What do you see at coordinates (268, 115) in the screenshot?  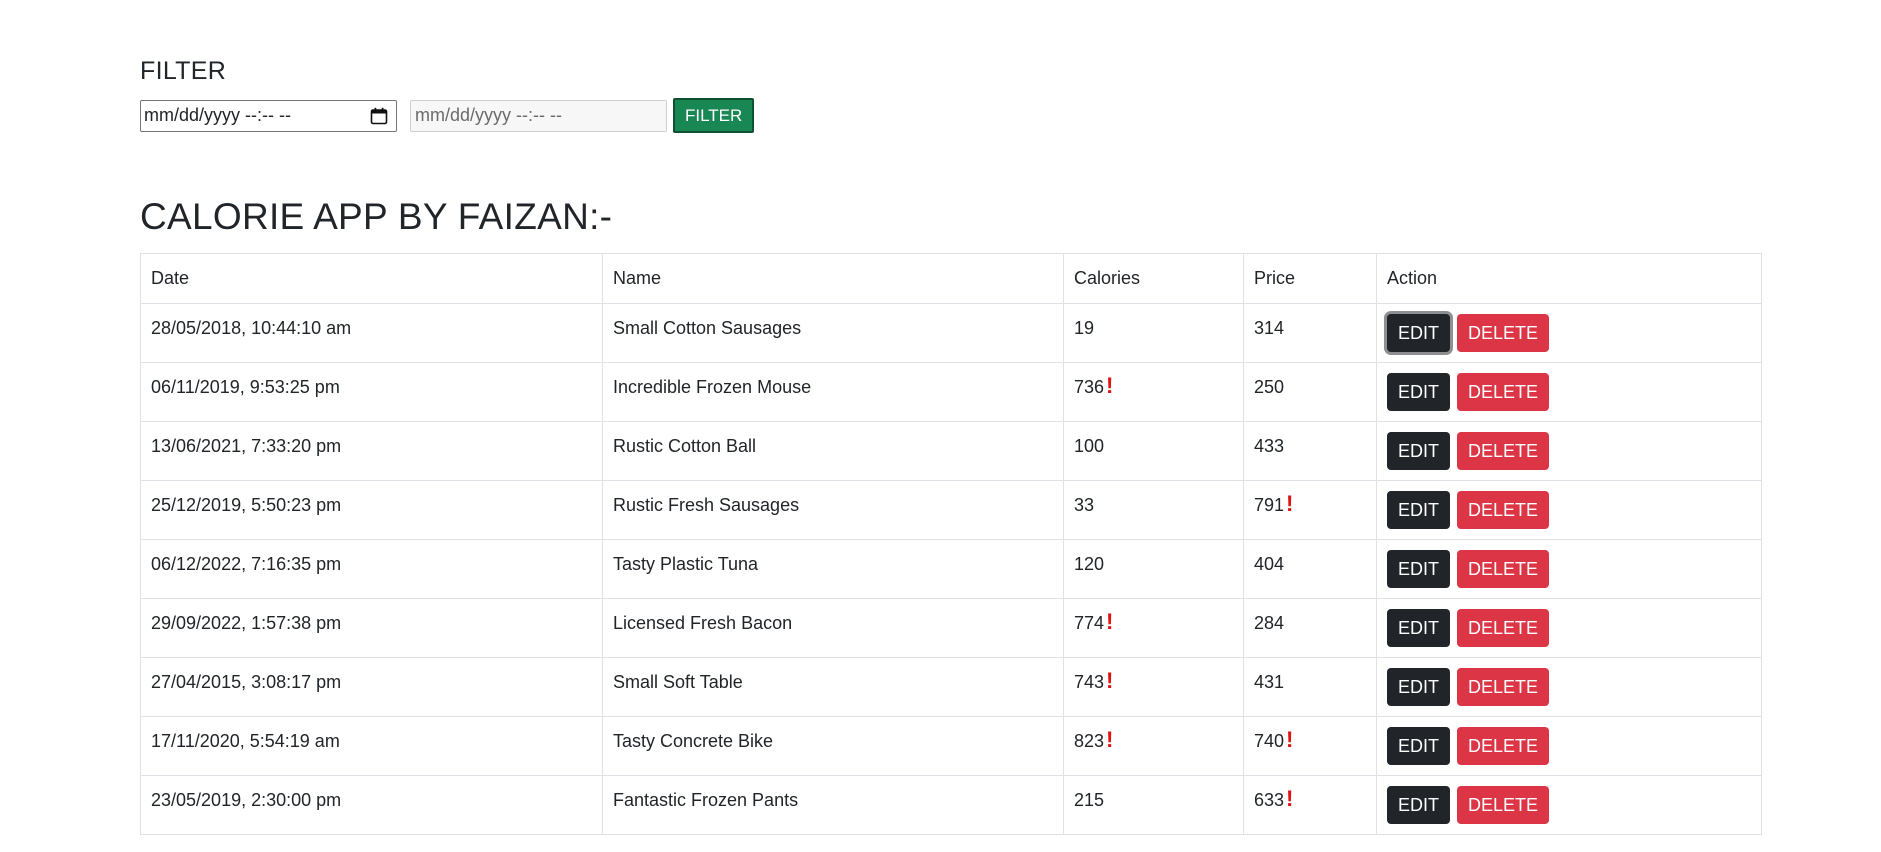 I see `start-date-input: mm/dd/yyyy --:-- --` at bounding box center [268, 115].